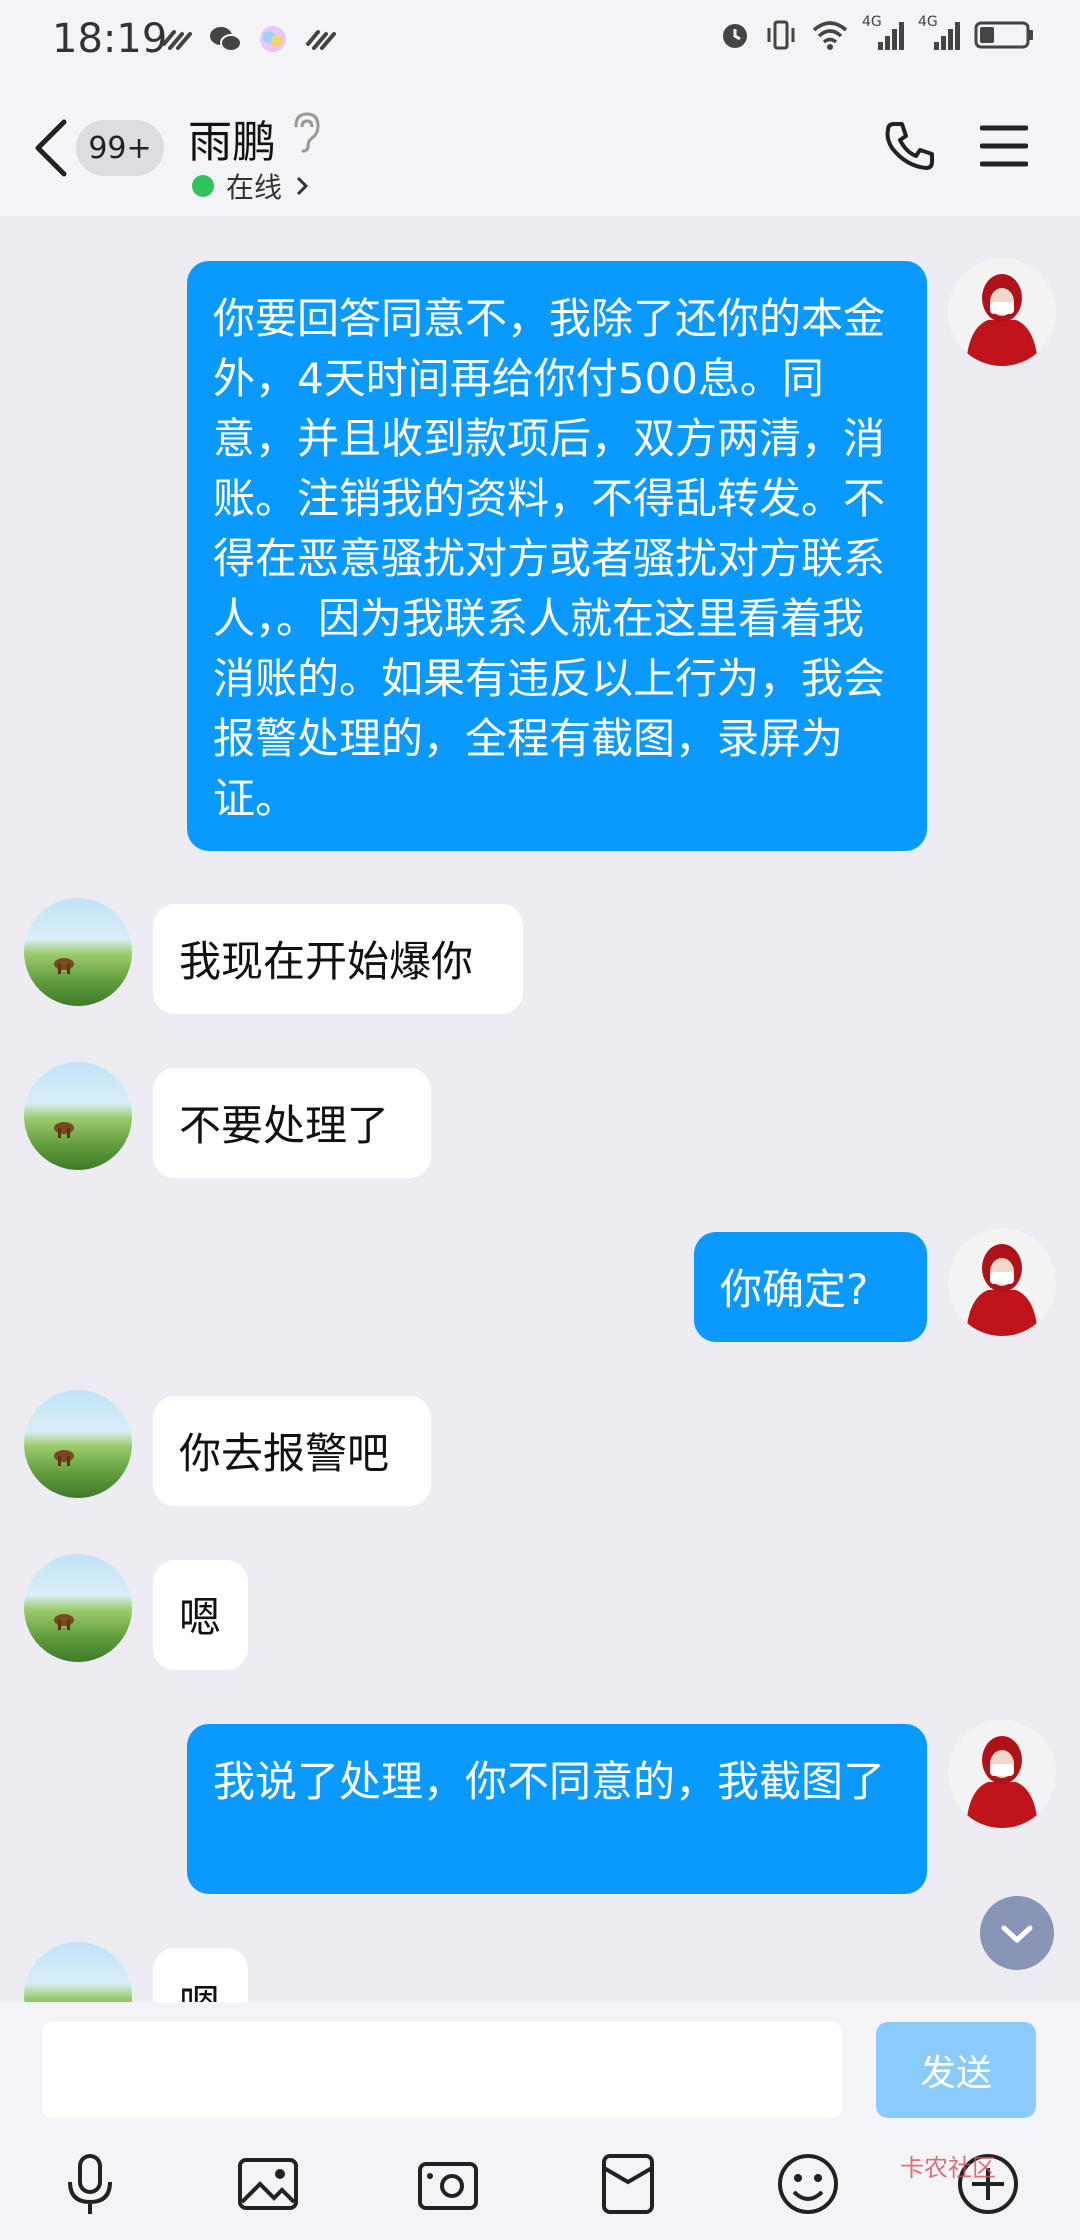  What do you see at coordinates (52, 148) in the screenshot?
I see `back-arrow-icon` at bounding box center [52, 148].